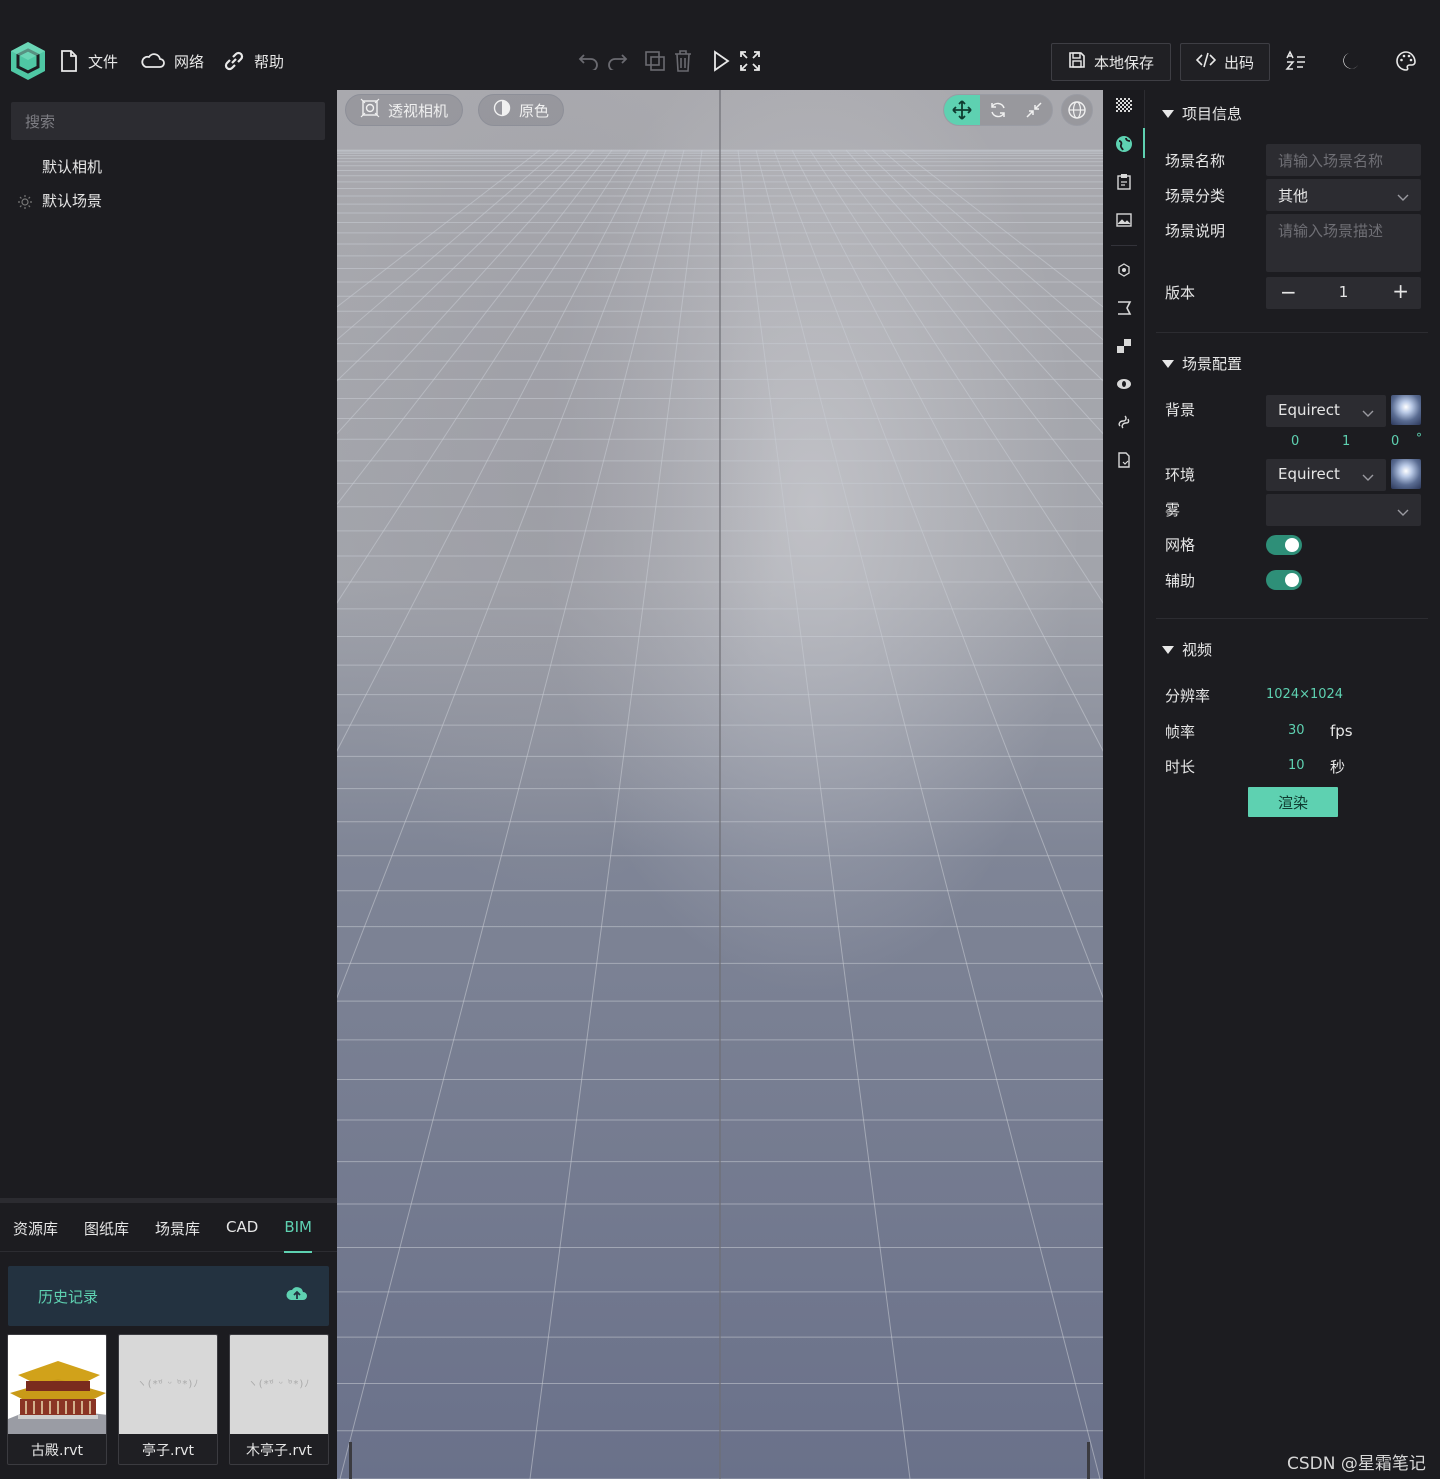 This screenshot has width=1440, height=1479. What do you see at coordinates (177, 1230) in the screenshot?
I see `tab-scenes: 场景库` at bounding box center [177, 1230].